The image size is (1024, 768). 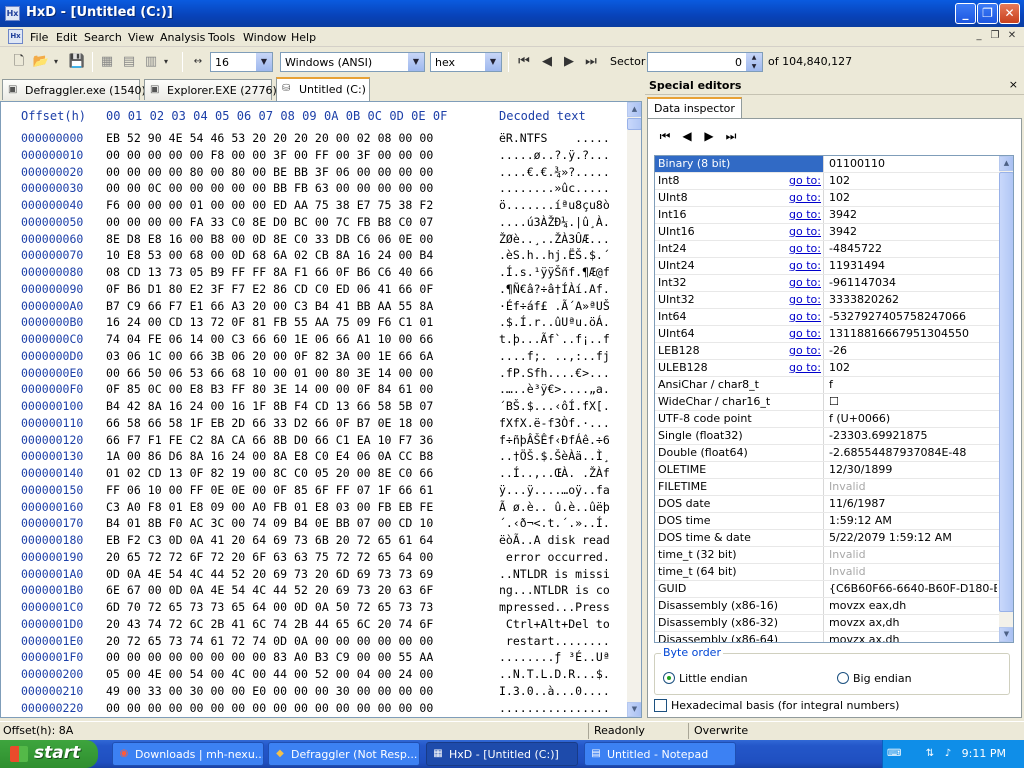 What do you see at coordinates (563, 557) in the screenshot?
I see `row-decoded-text: error occurred.` at bounding box center [563, 557].